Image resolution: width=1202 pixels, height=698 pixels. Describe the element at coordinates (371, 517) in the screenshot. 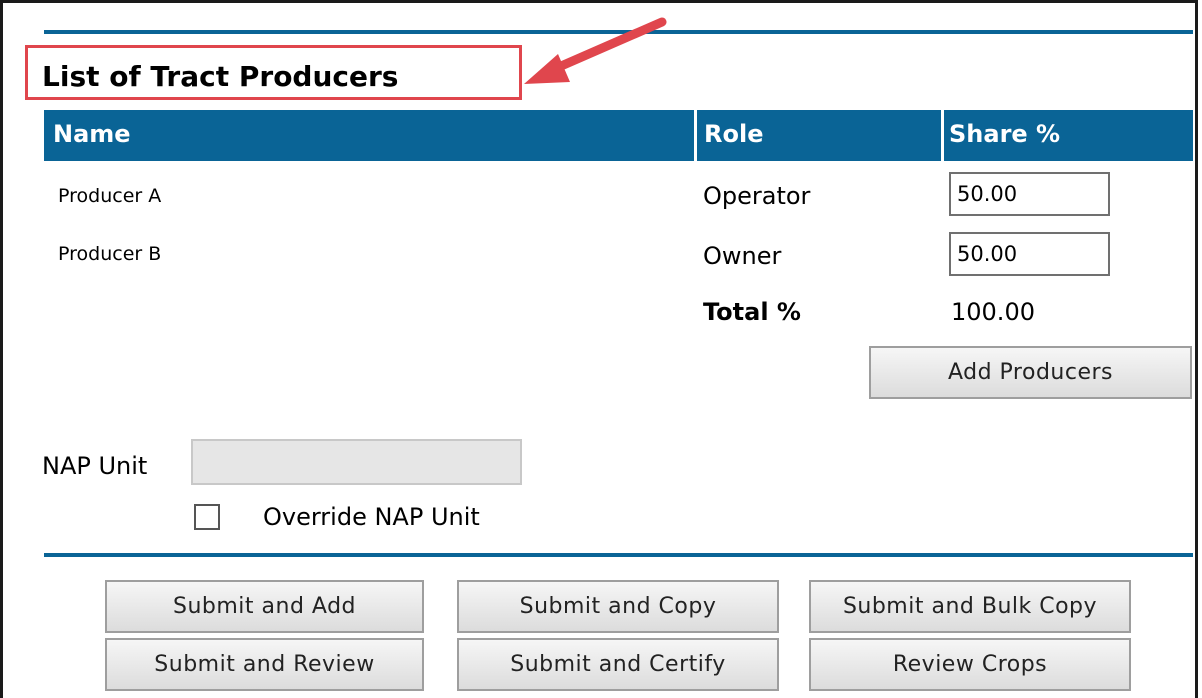

I see `override-nap-unit-label: Override NAP Unit` at that location.